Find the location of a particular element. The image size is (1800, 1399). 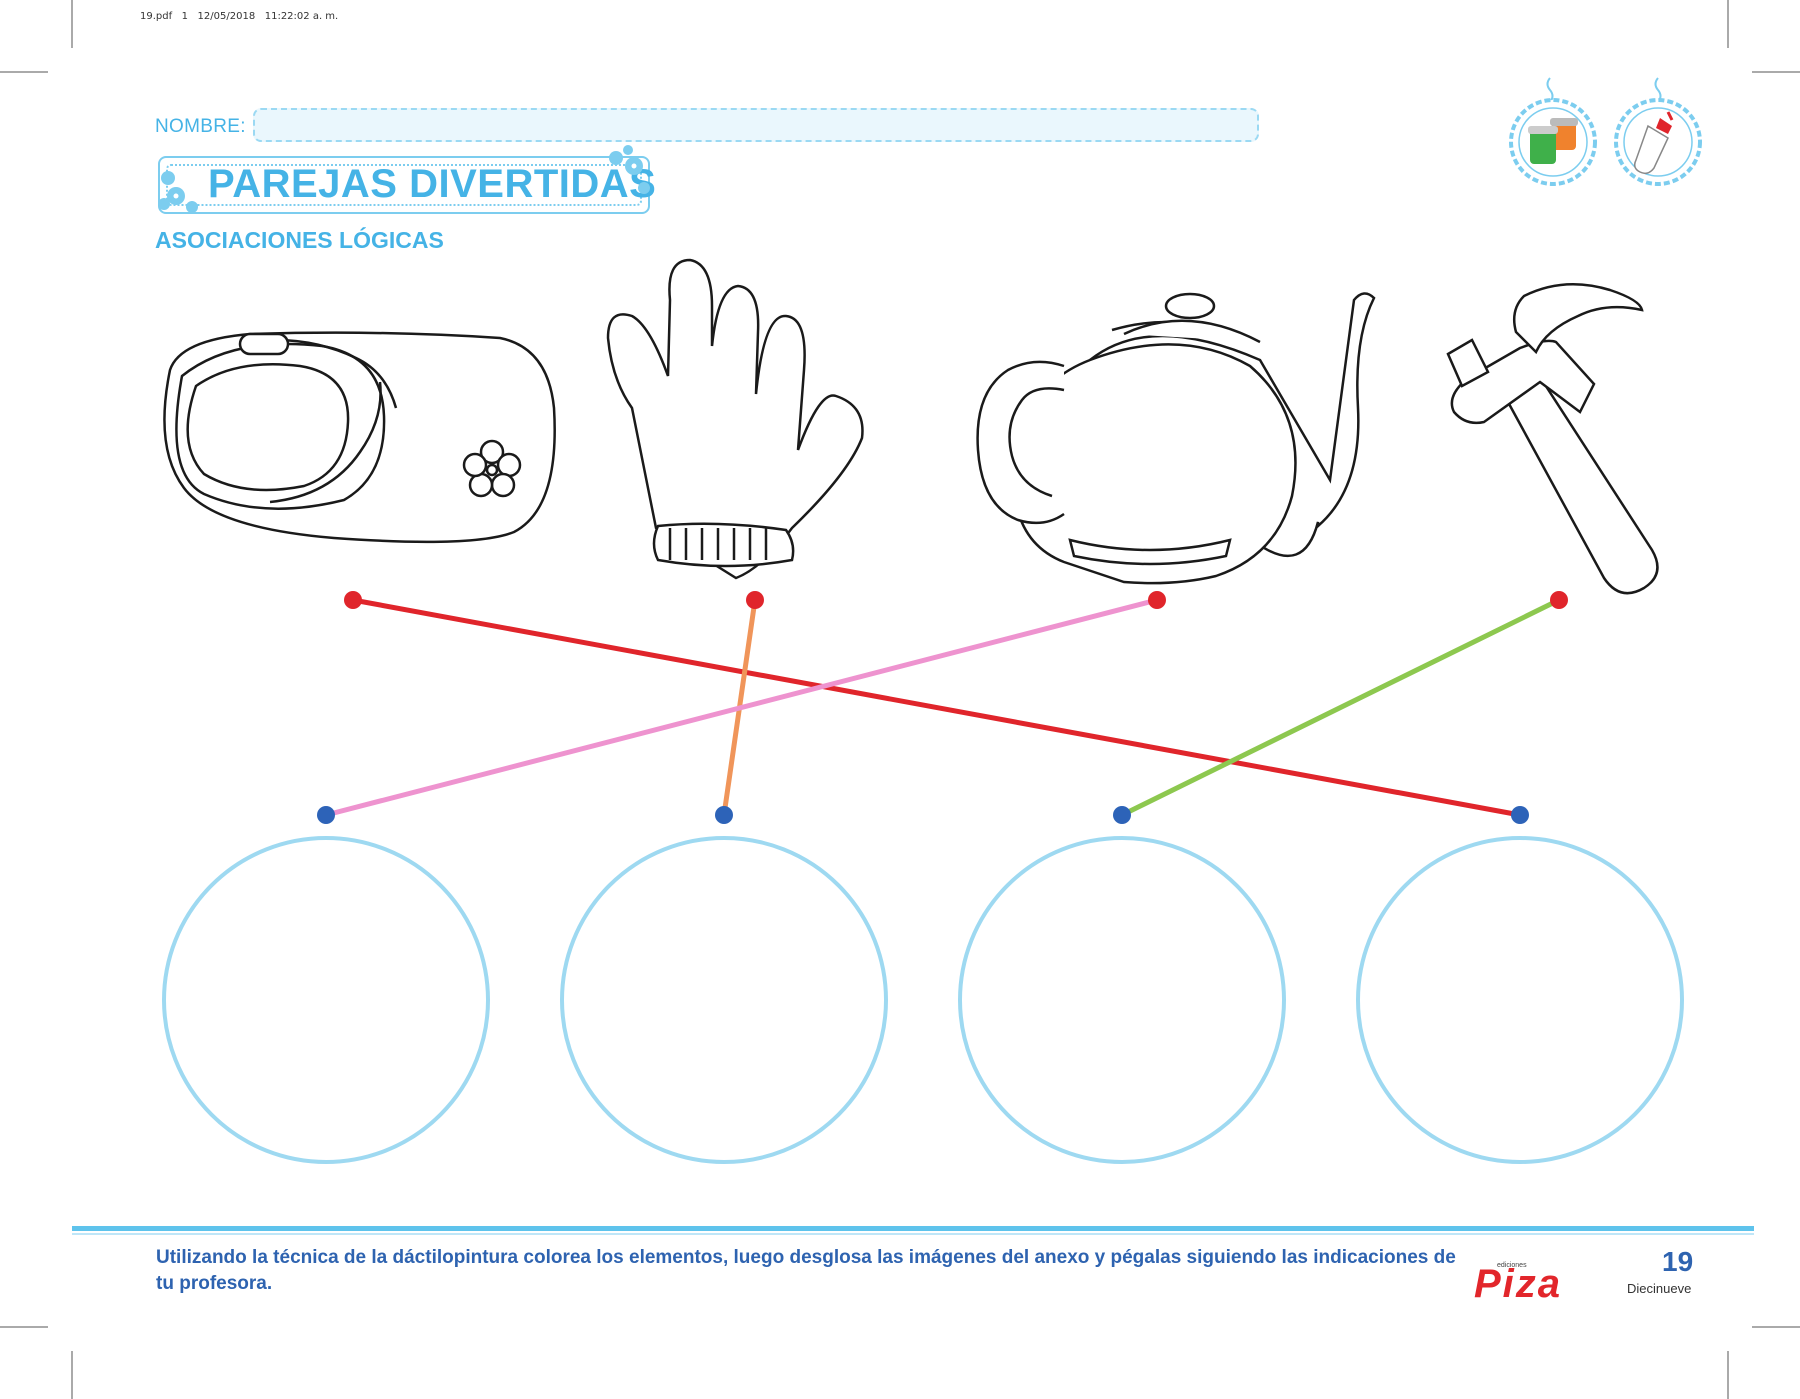

footer-divider-light is located at coordinates (913, 1234).